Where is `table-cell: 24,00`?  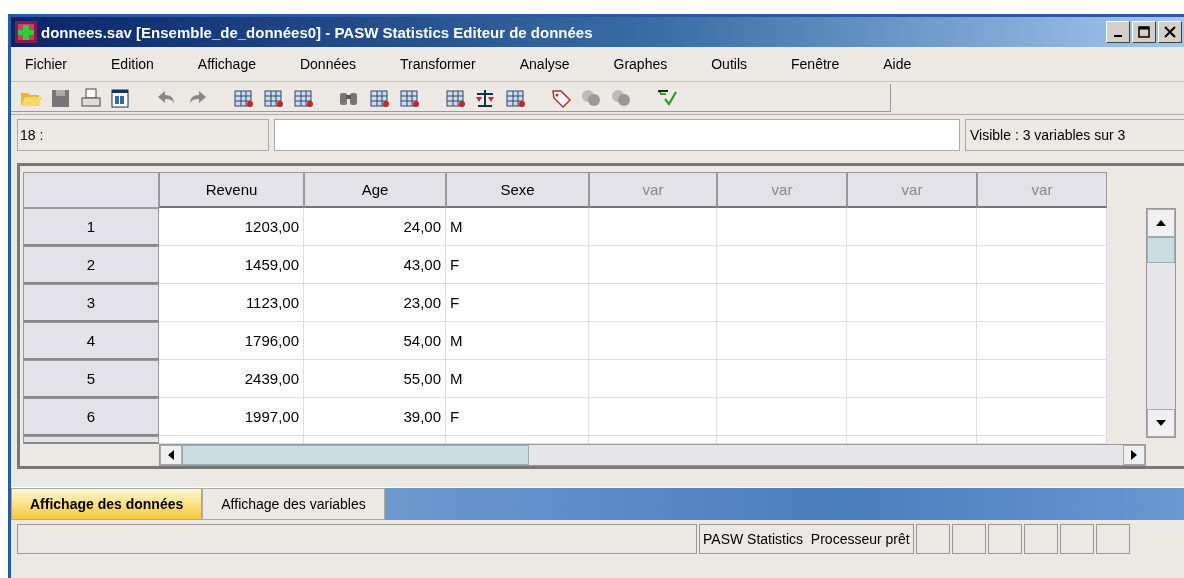 table-cell: 24,00 is located at coordinates (375, 227).